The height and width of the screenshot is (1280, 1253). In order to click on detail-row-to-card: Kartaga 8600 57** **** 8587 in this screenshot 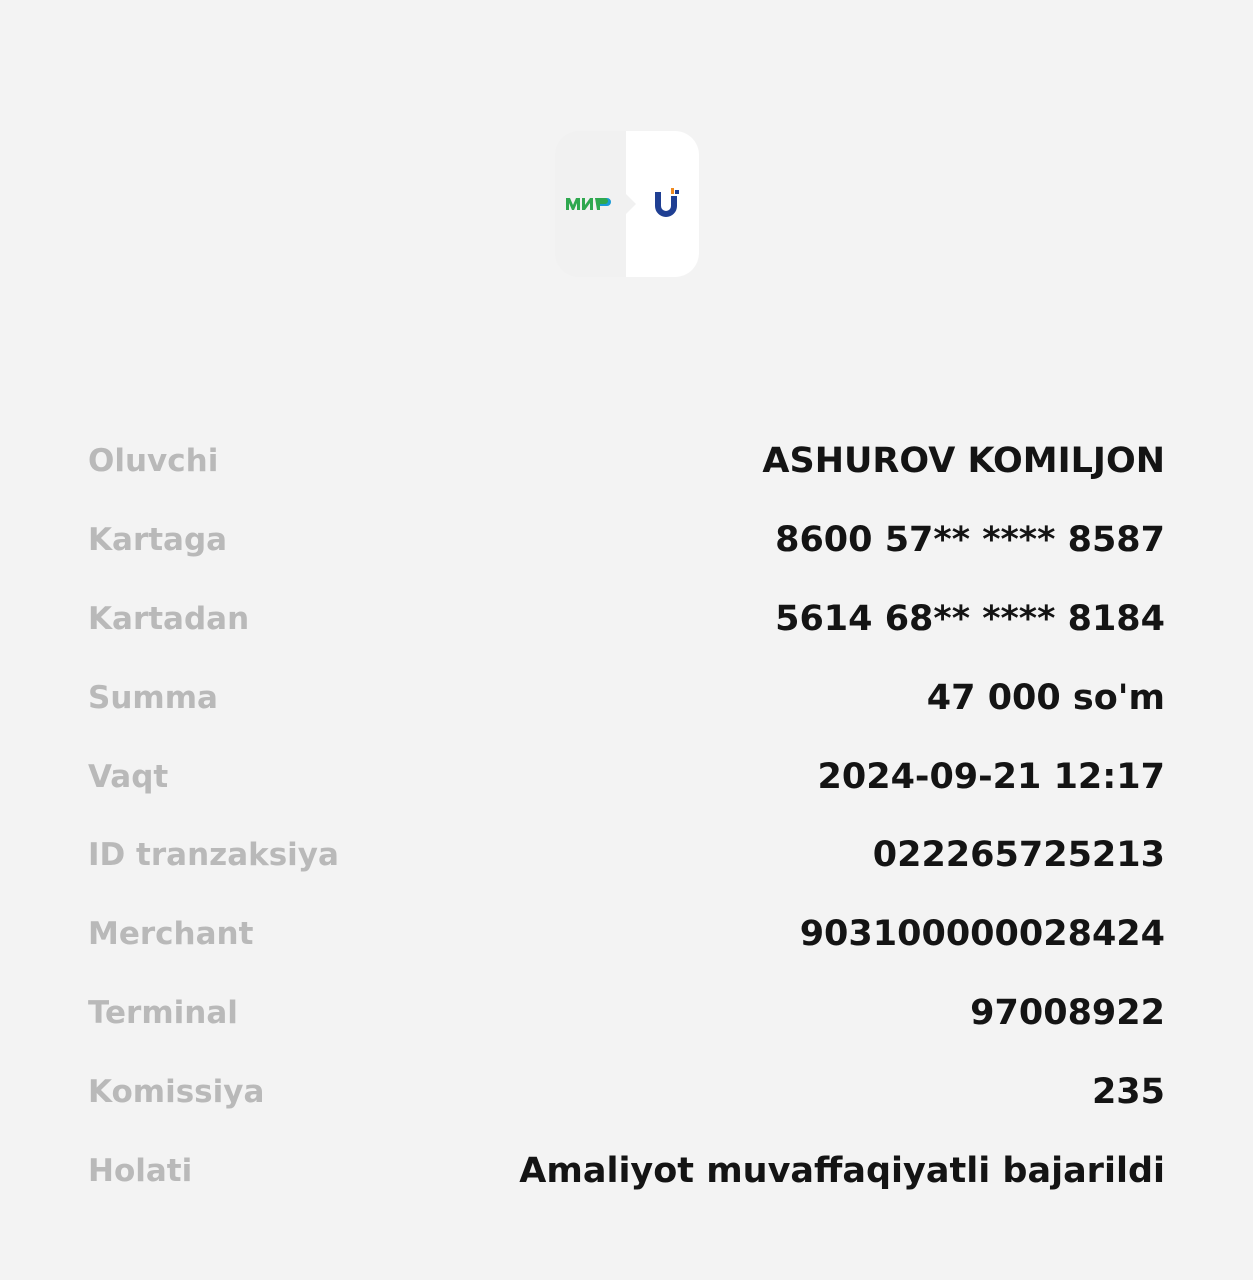, I will do `click(626, 540)`.